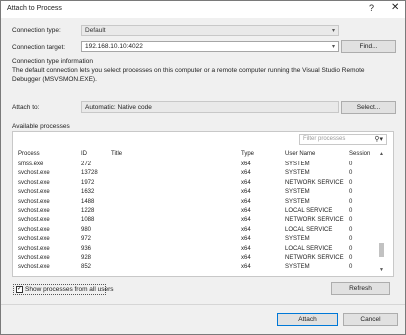 This screenshot has width=406, height=335. What do you see at coordinates (307, 319) in the screenshot?
I see `attach-button: Attach` at bounding box center [307, 319].